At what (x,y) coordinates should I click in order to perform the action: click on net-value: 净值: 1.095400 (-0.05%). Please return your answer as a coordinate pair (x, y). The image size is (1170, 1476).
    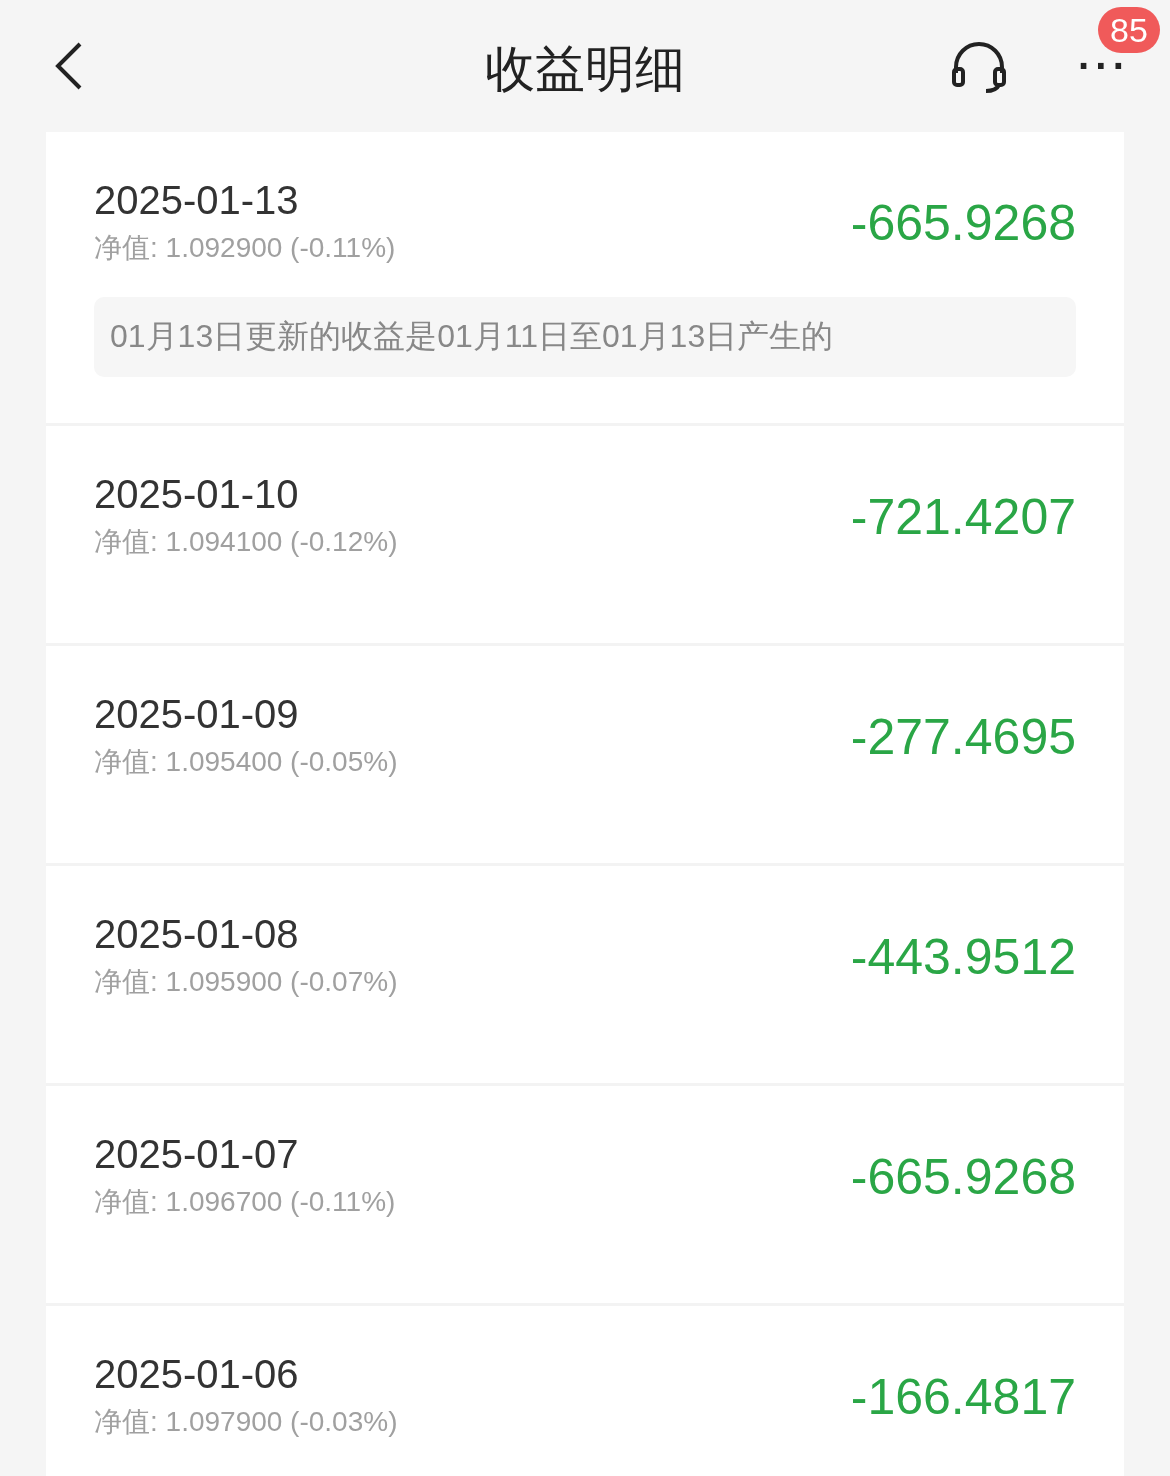
    Looking at the image, I should click on (246, 762).